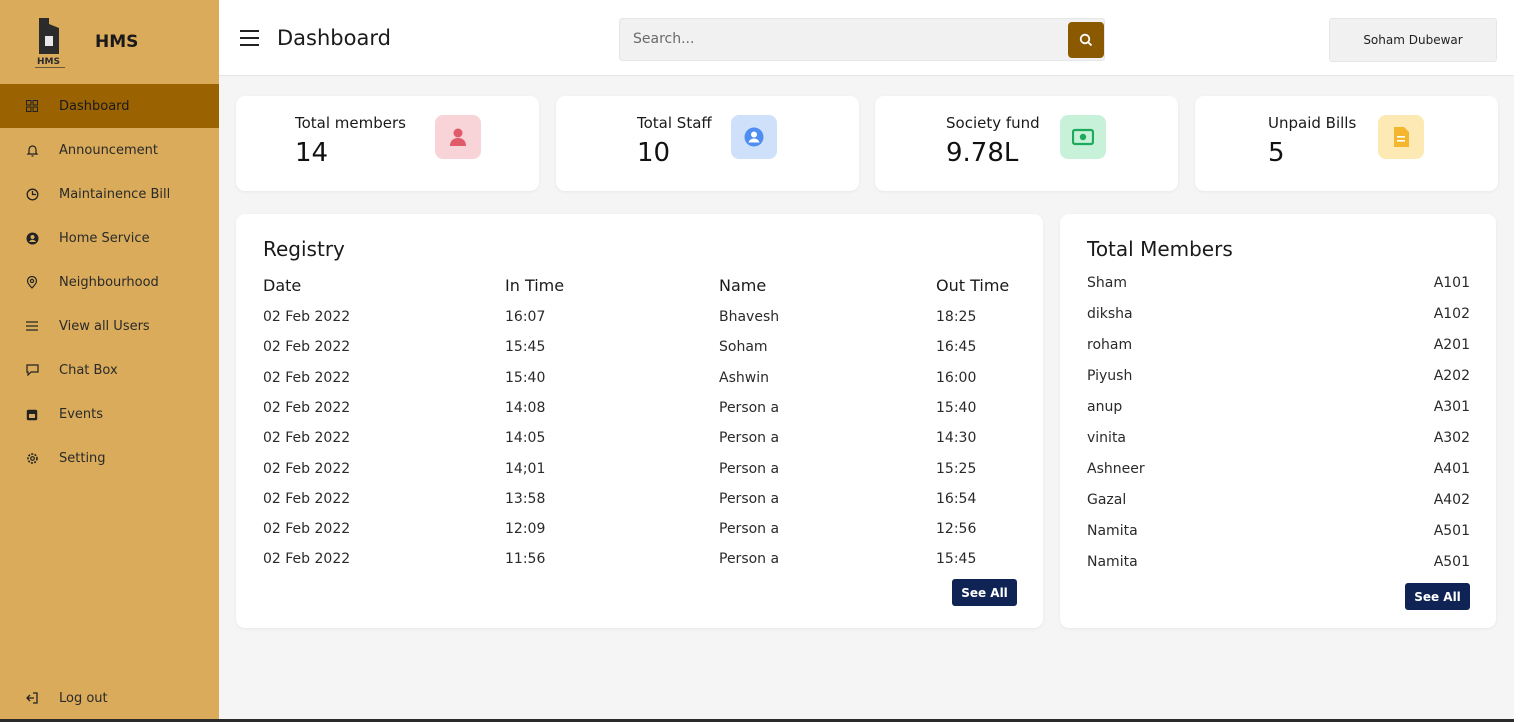 The height and width of the screenshot is (722, 1533). Describe the element at coordinates (525, 559) in the screenshot. I see `registry-cell: 11:56` at that location.